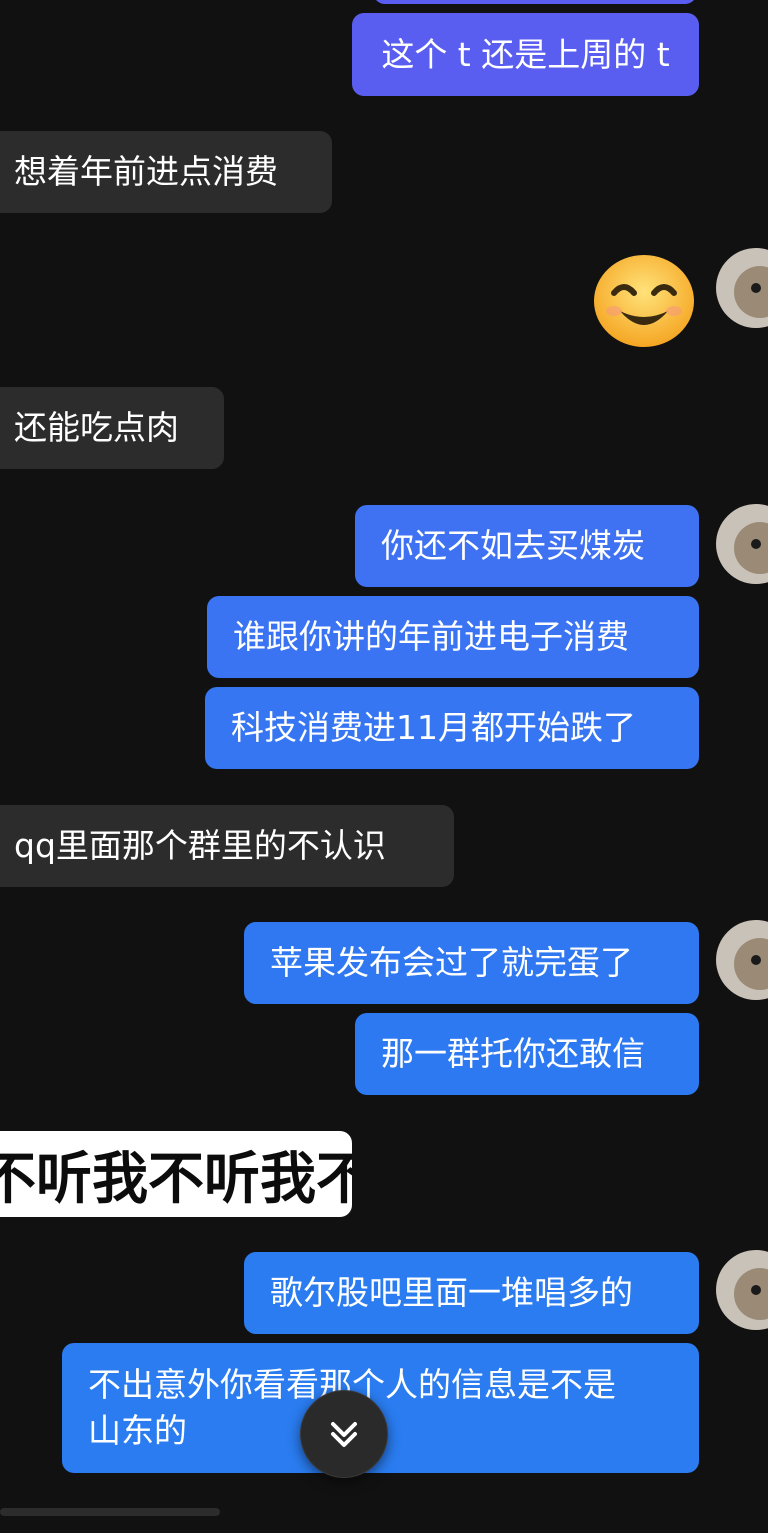 This screenshot has width=768, height=1533. I want to click on outgoing-message: 歌尔股吧里面一堆唱多的, so click(471, 1293).